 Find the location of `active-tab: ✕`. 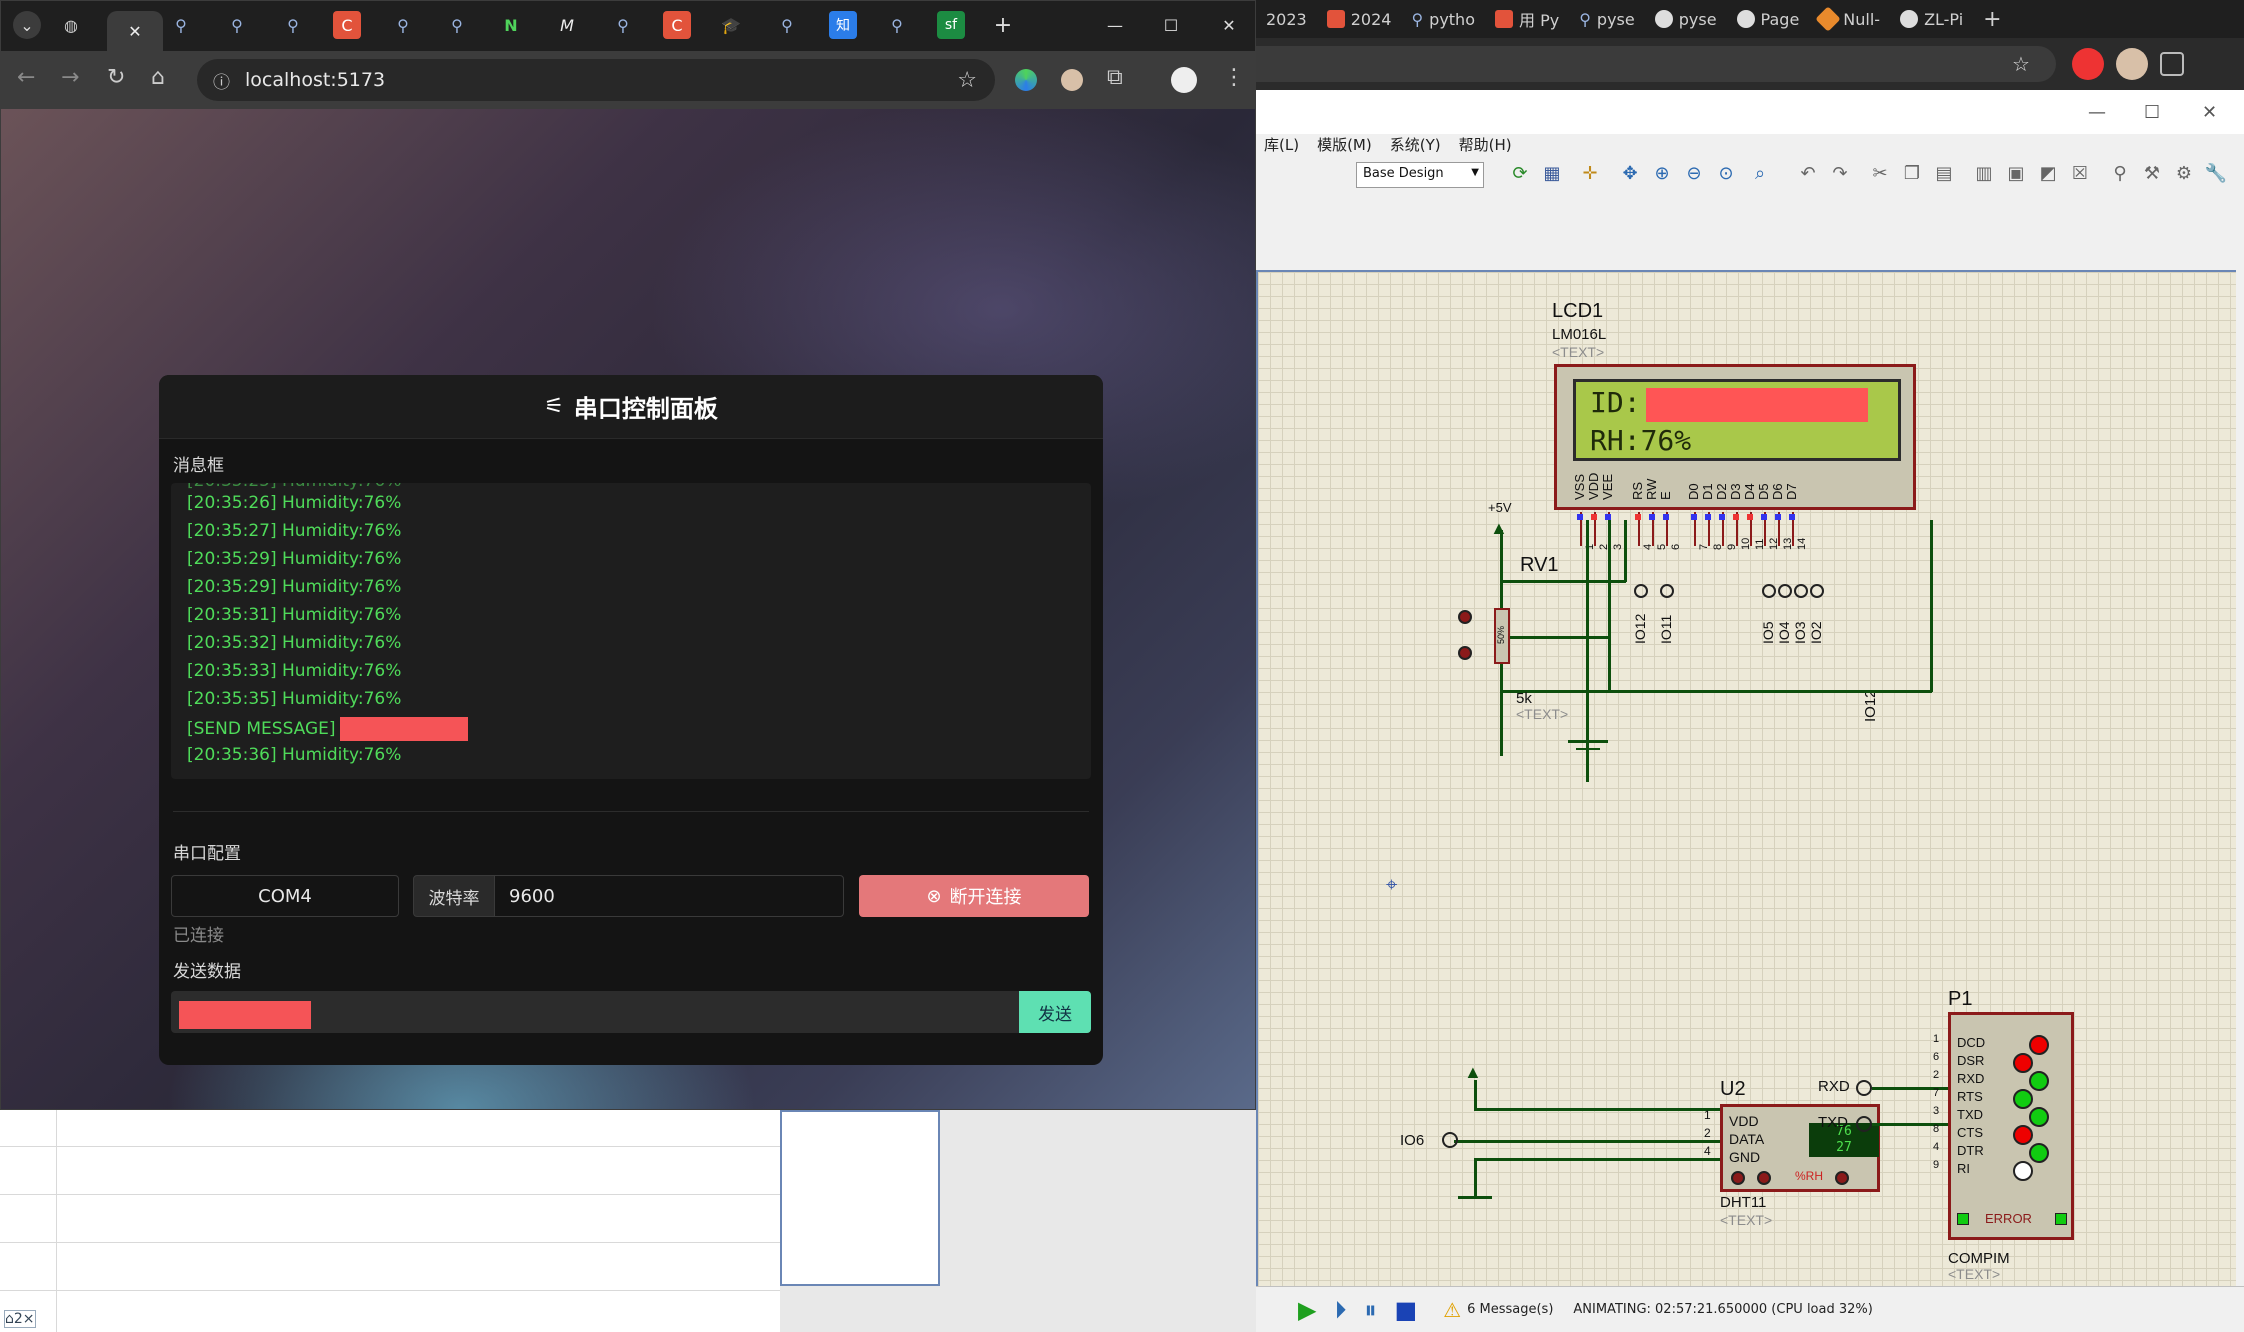

active-tab: ✕ is located at coordinates (135, 31).